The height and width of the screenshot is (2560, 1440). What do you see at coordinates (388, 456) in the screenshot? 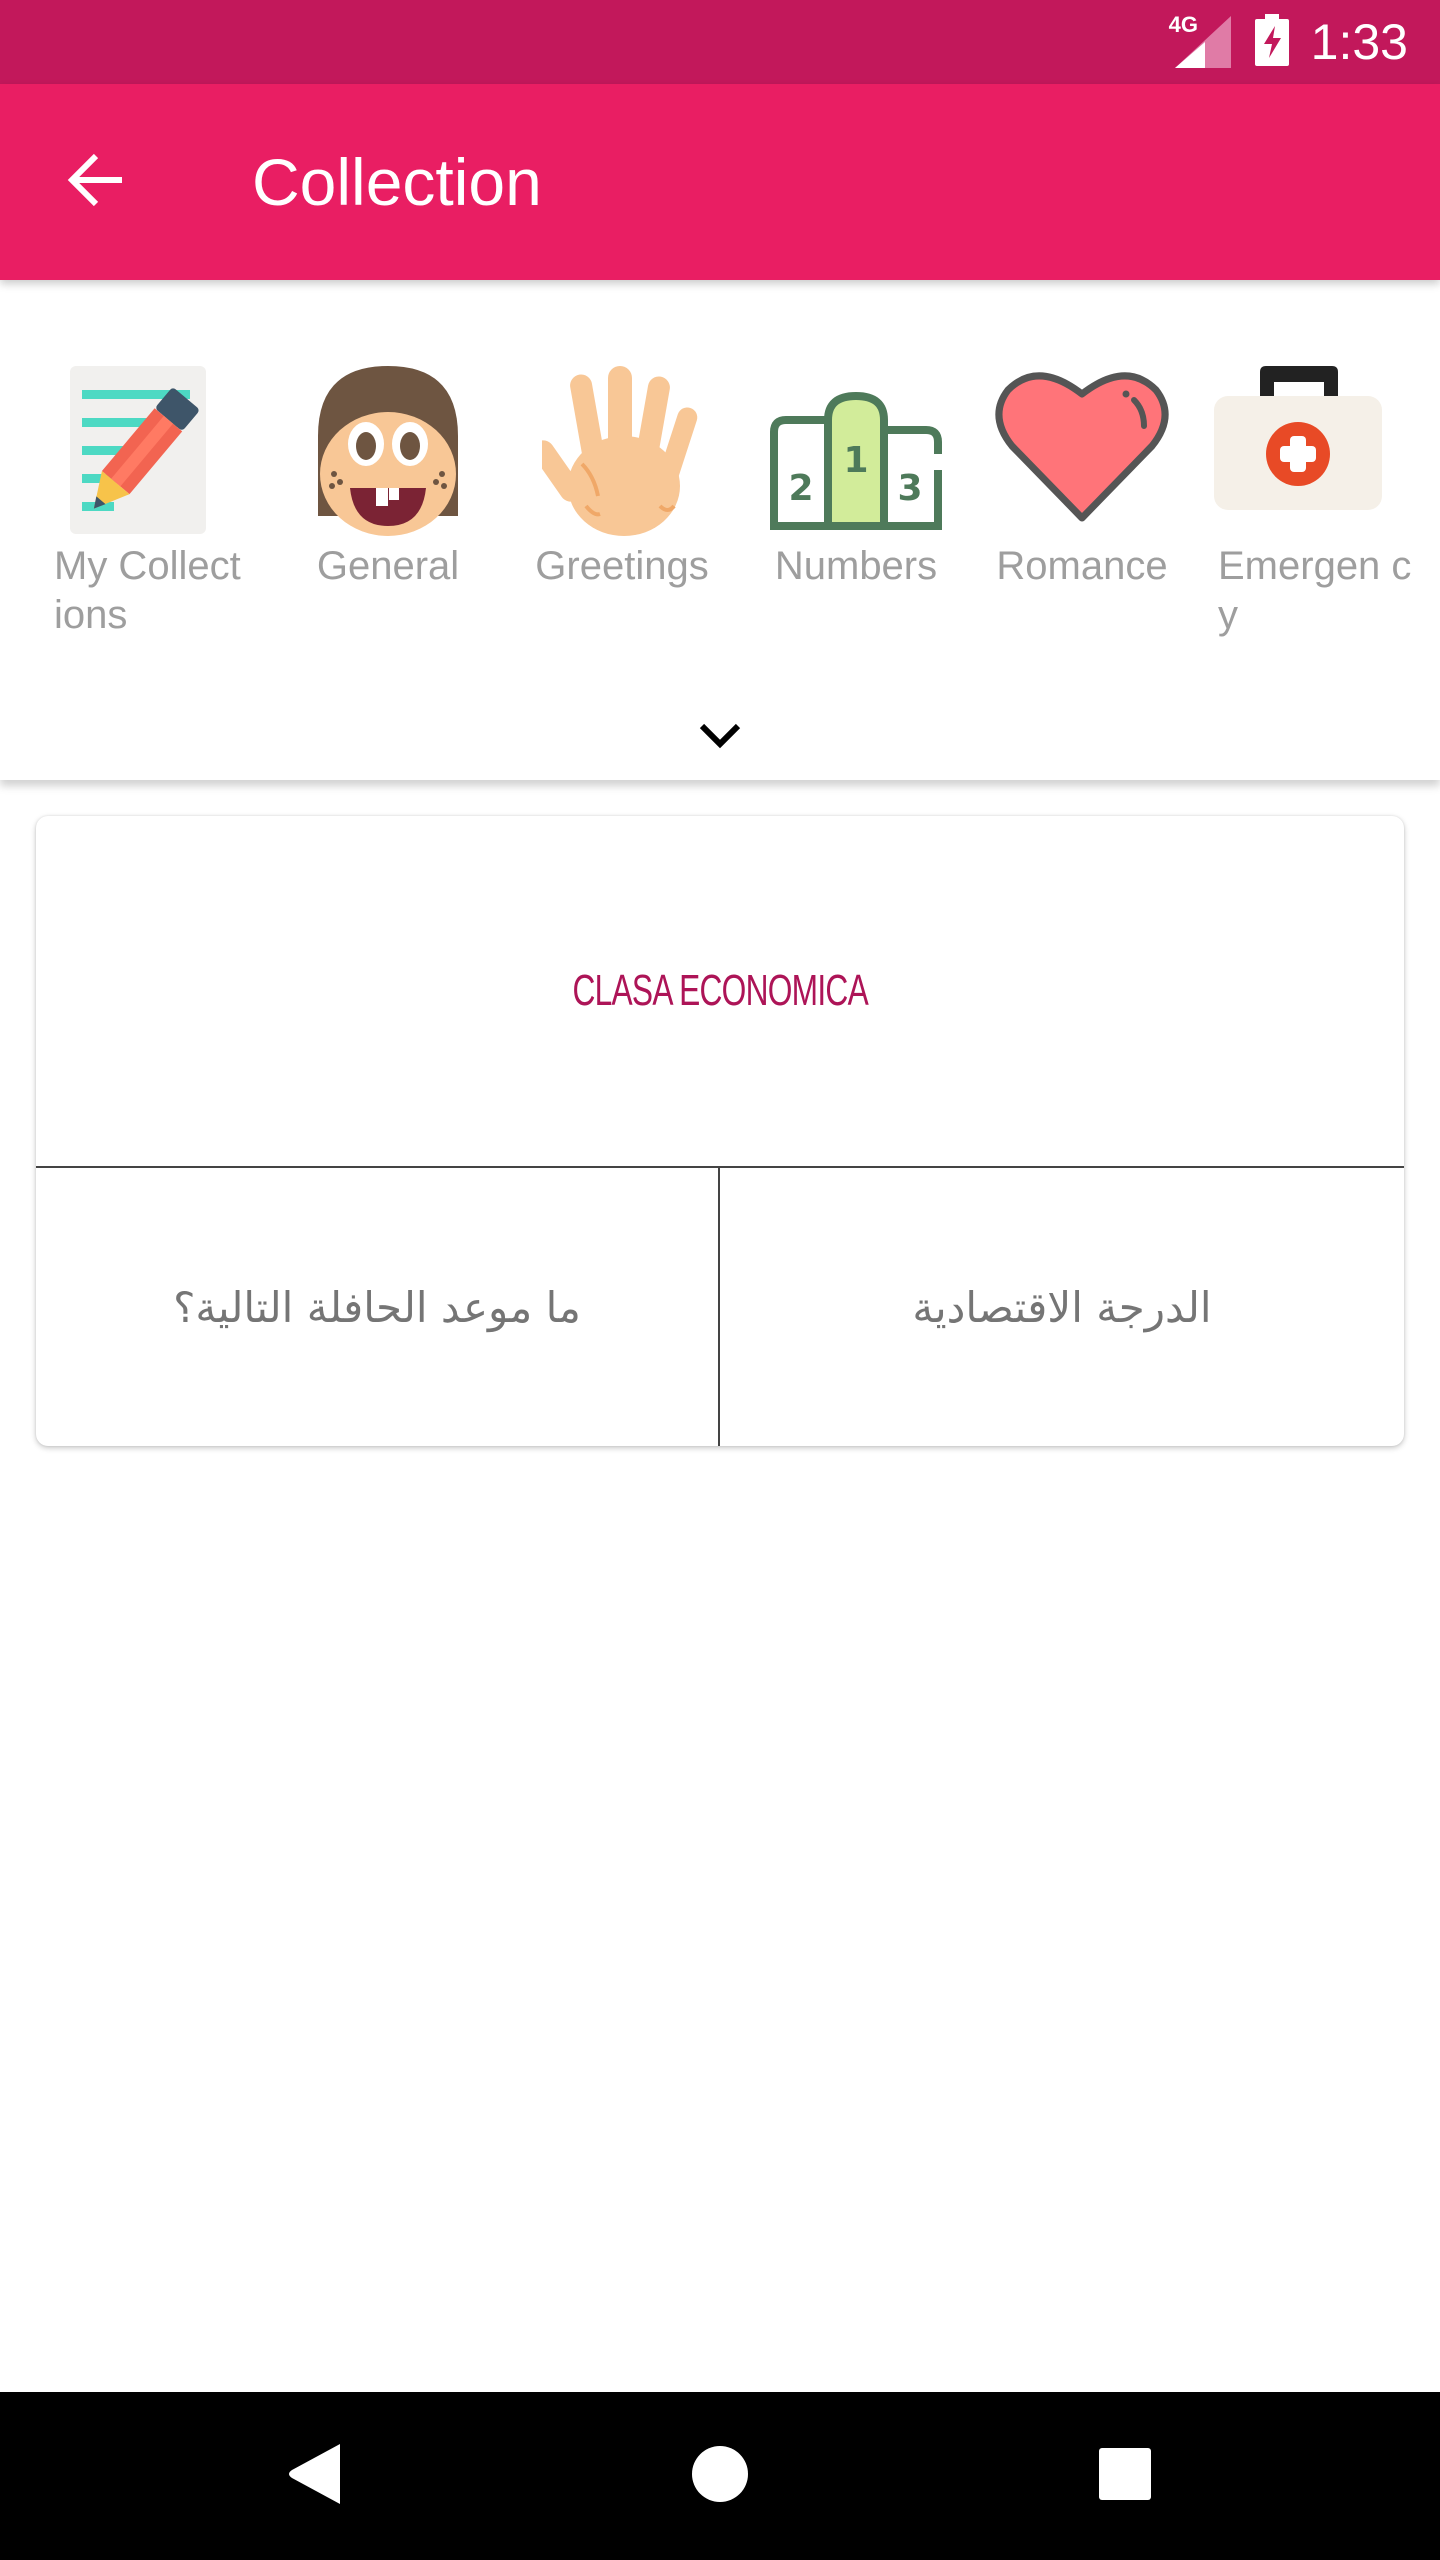
I see `face-icon` at bounding box center [388, 456].